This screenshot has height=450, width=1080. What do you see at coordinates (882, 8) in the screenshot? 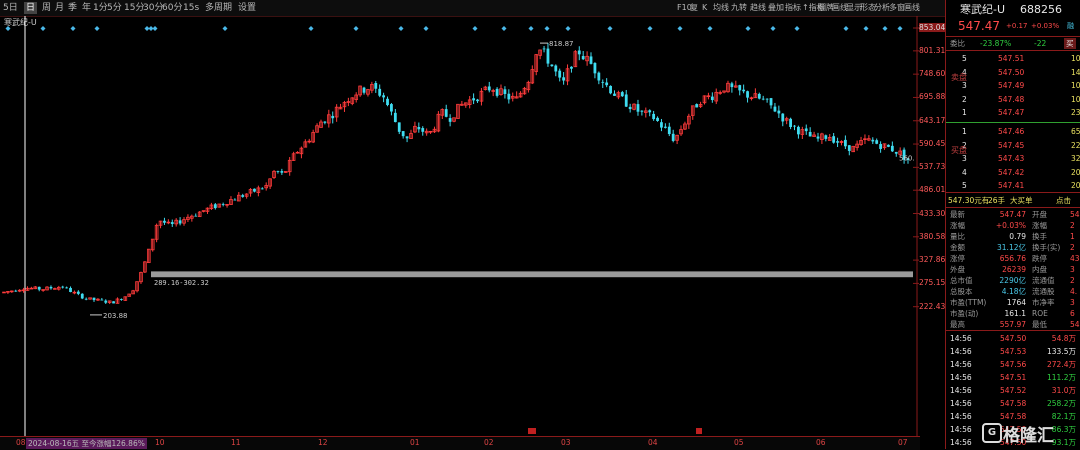
I see `toolbar-tool-13: 分析` at bounding box center [882, 8].